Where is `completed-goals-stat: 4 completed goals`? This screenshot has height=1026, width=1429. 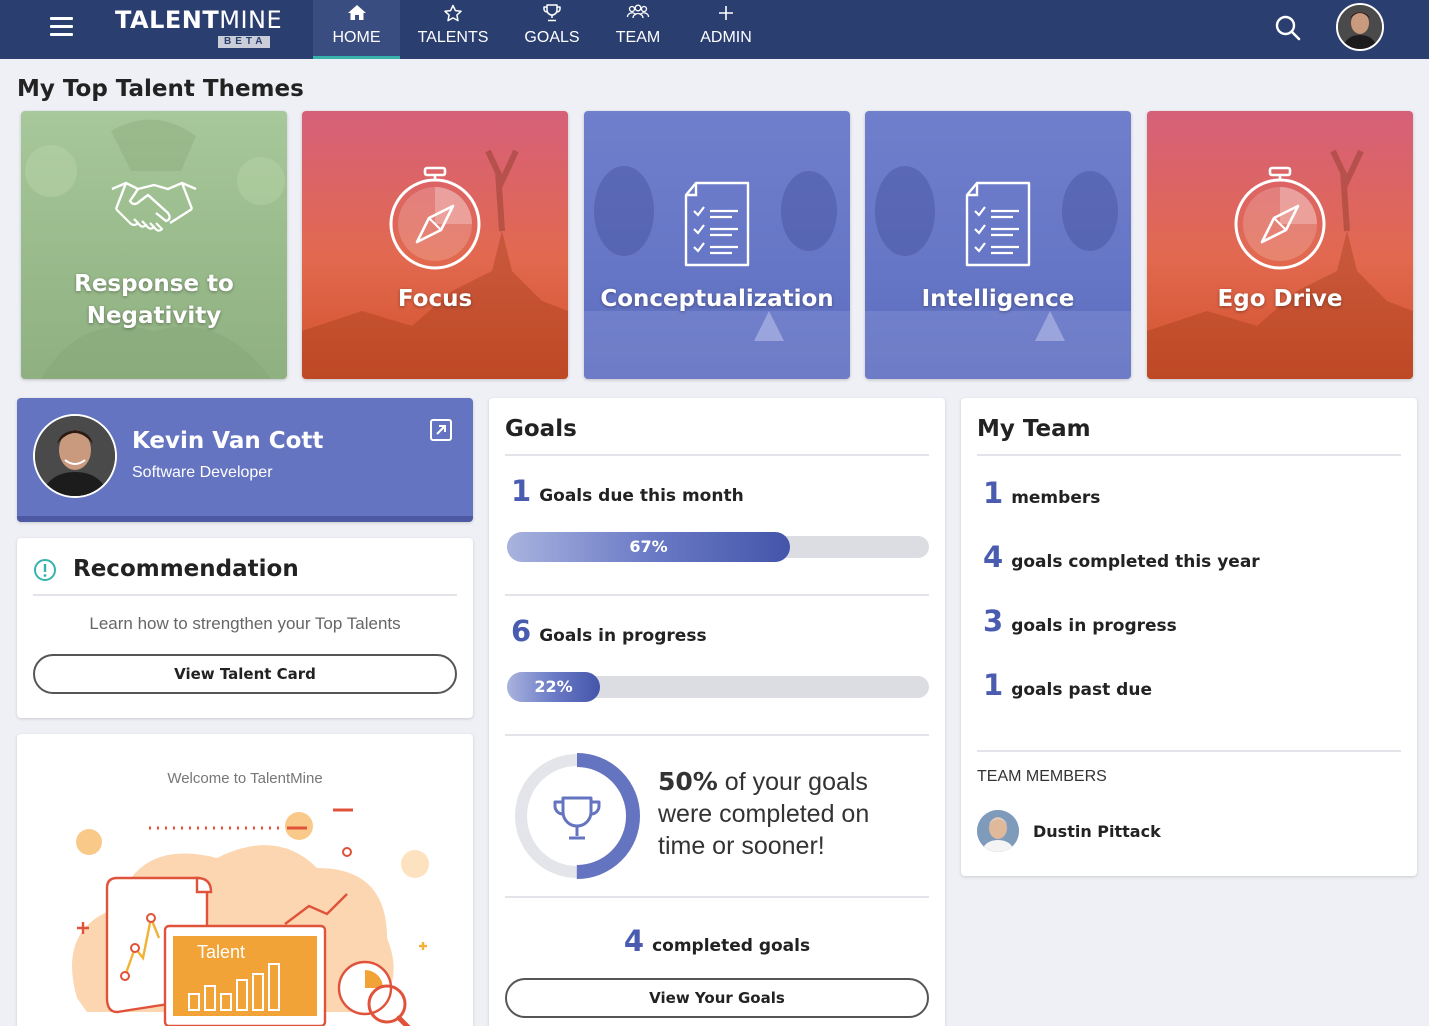
completed-goals-stat: 4 completed goals is located at coordinates (717, 941).